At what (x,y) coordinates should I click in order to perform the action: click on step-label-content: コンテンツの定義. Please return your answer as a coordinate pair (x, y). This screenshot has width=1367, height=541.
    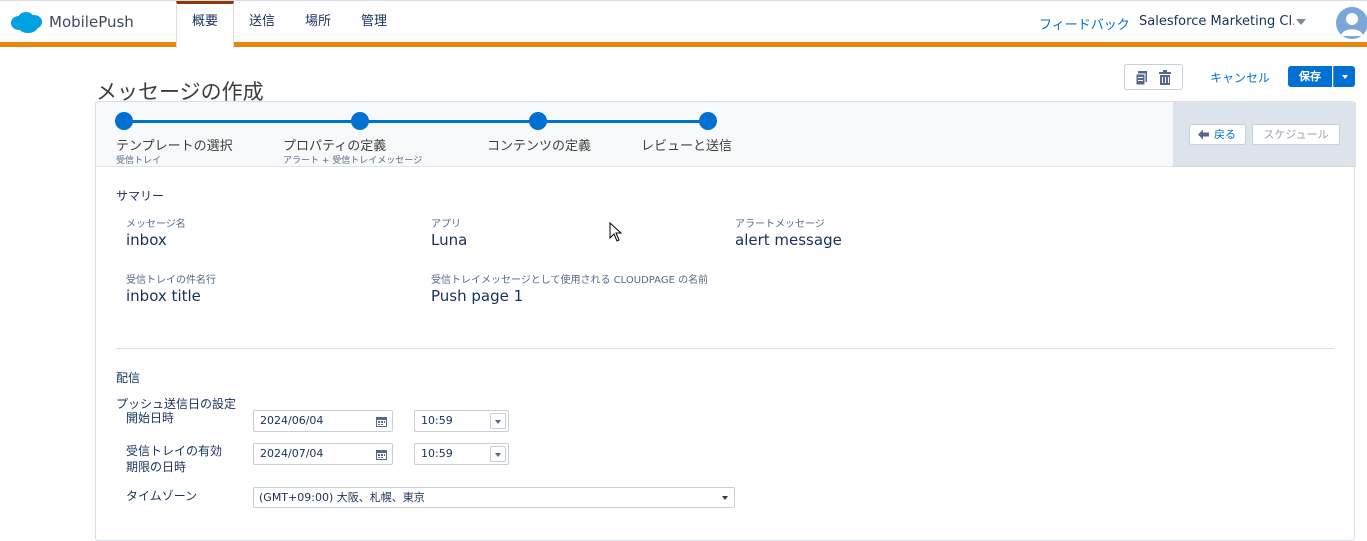
    Looking at the image, I should click on (539, 144).